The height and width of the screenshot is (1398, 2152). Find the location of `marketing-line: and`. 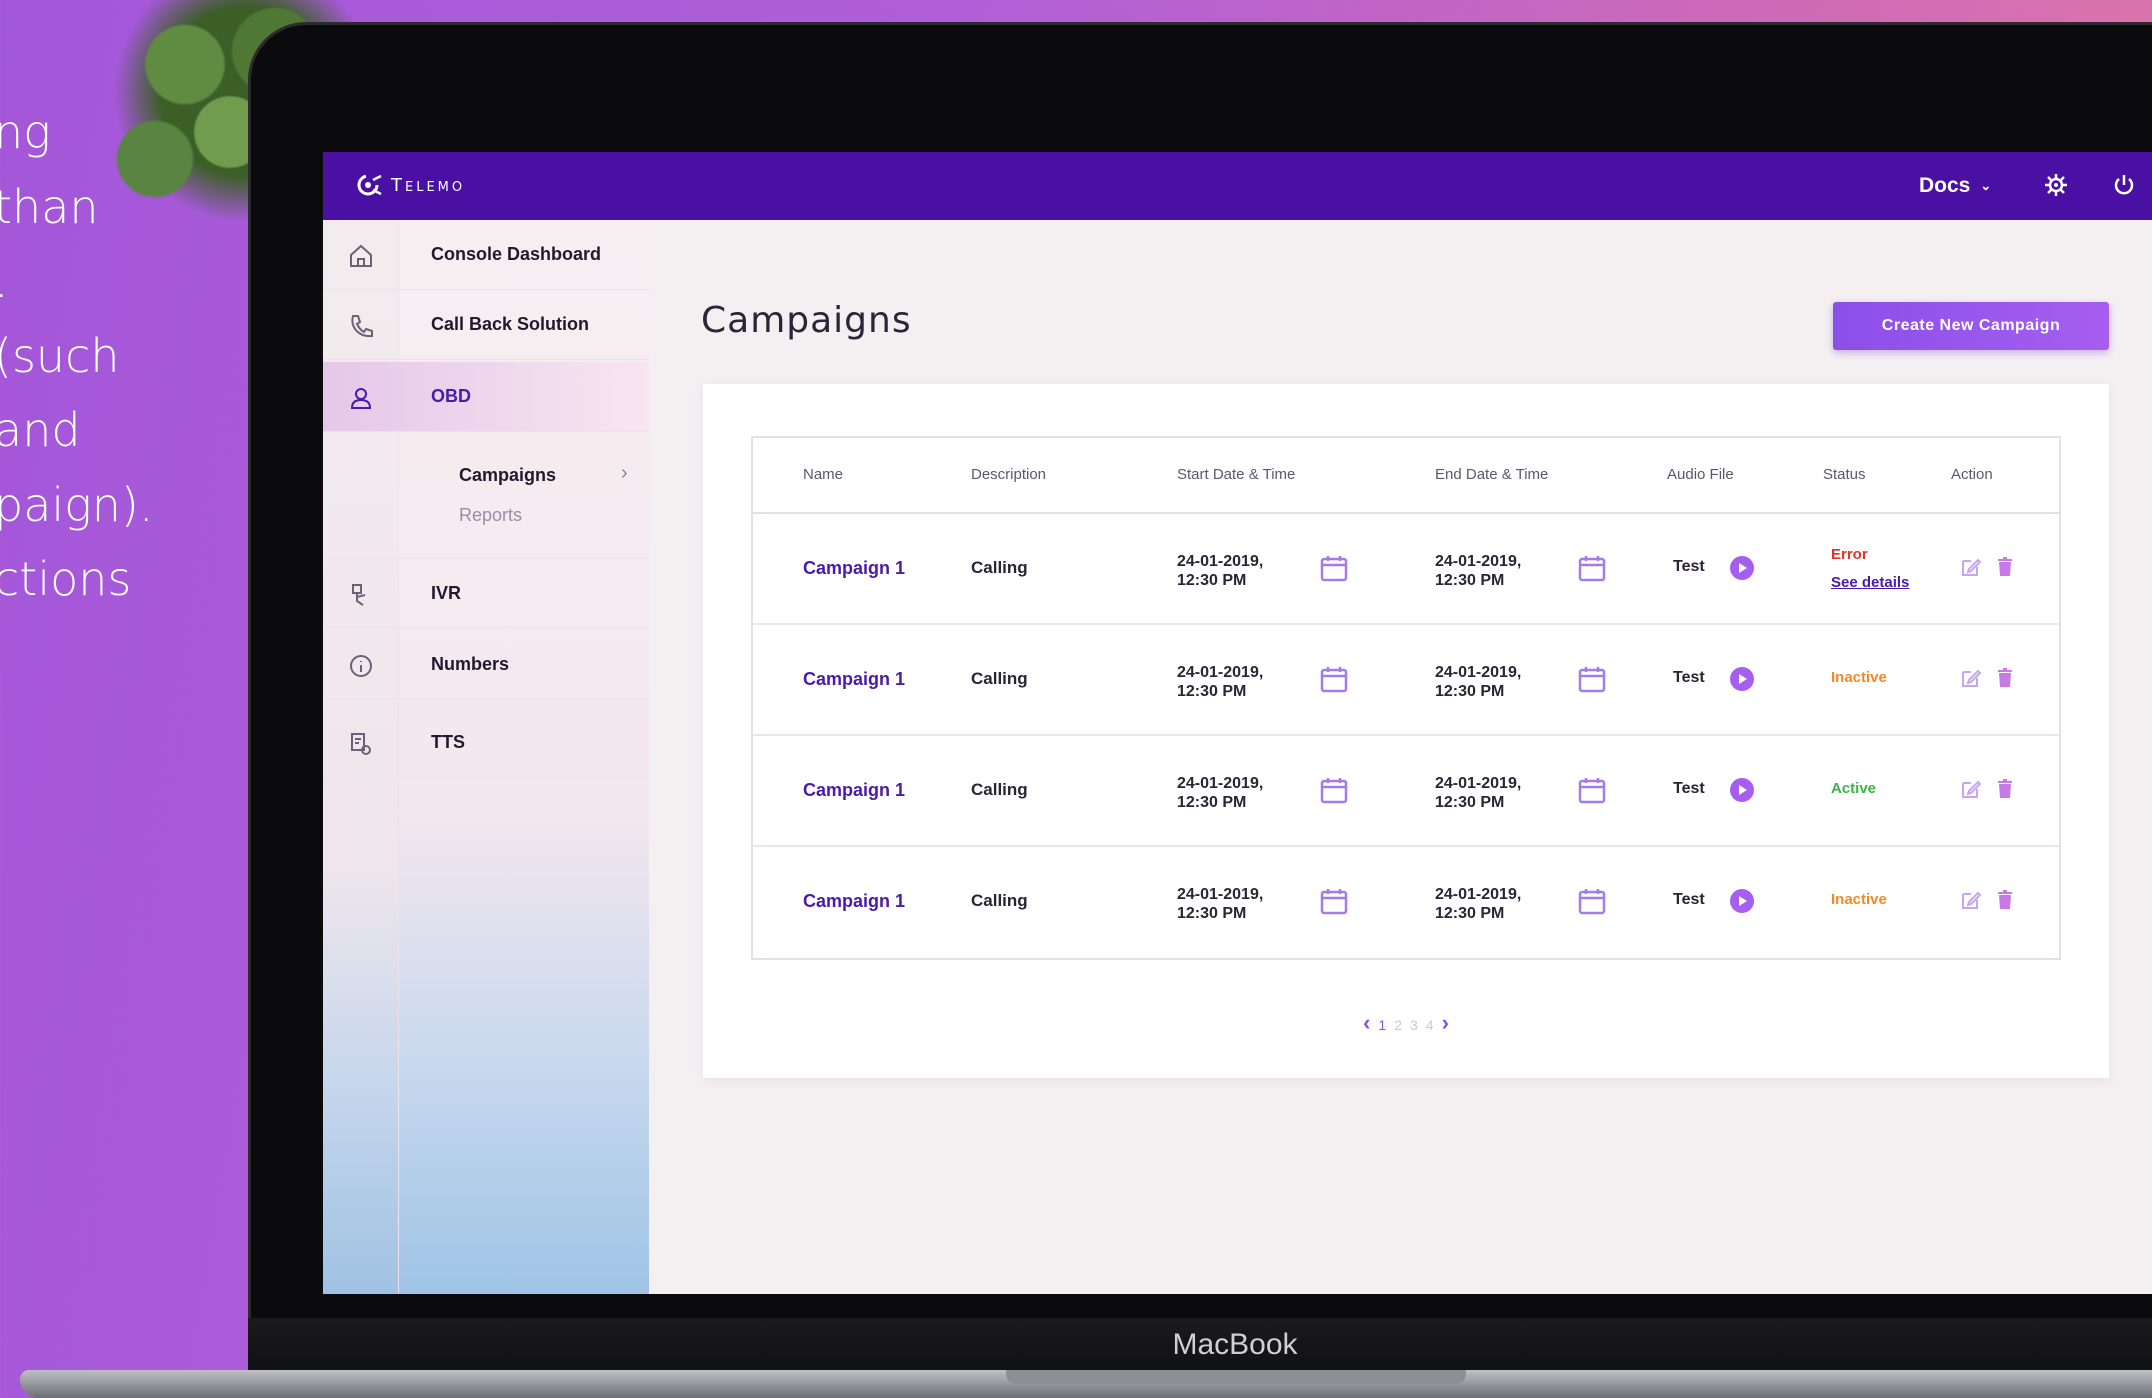

marketing-line: and is located at coordinates (40, 430).